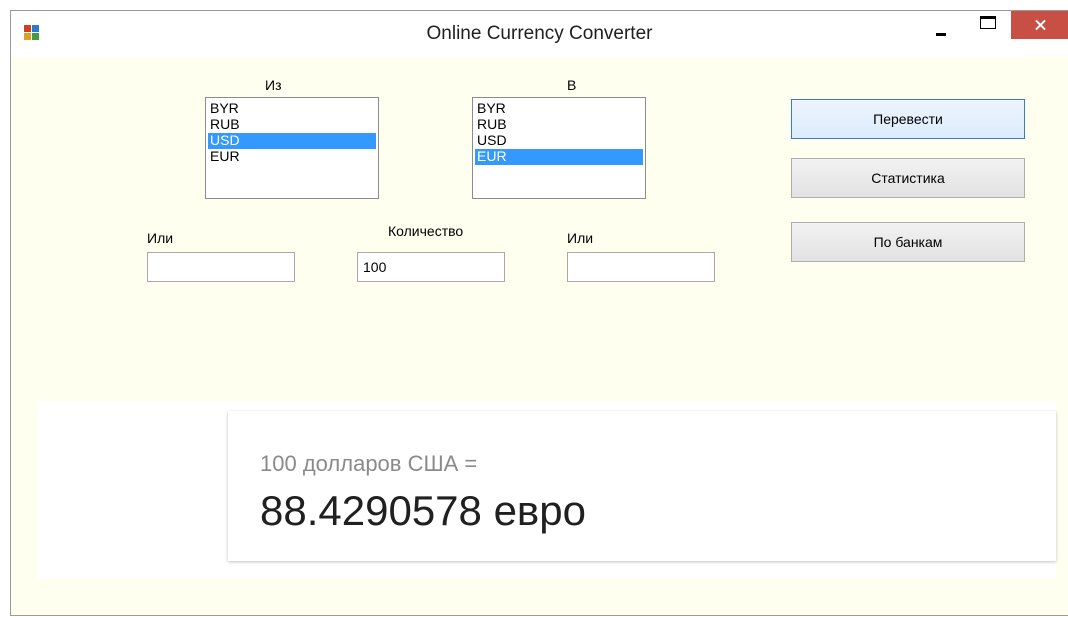  Describe the element at coordinates (559, 141) in the screenshot. I see `to-list-item: USD` at that location.